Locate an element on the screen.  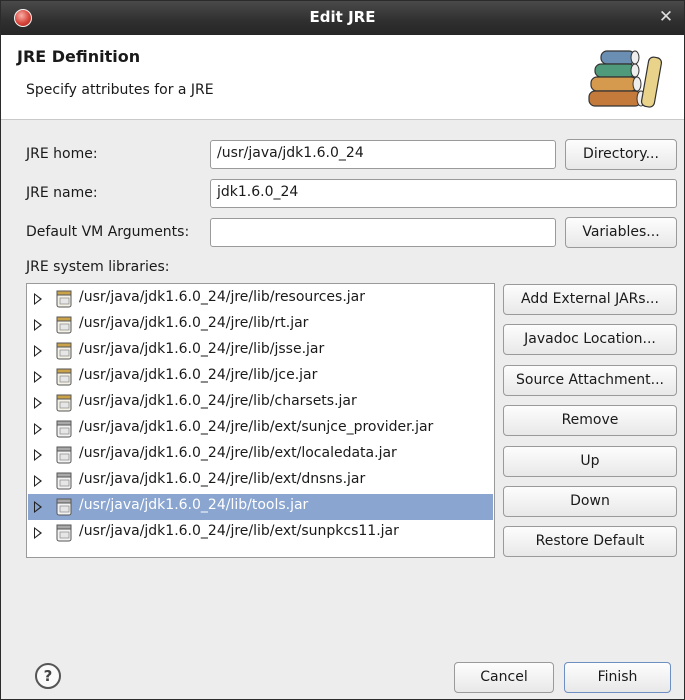
jre-name-field: jdk1.6.0_24 is located at coordinates (443, 193).